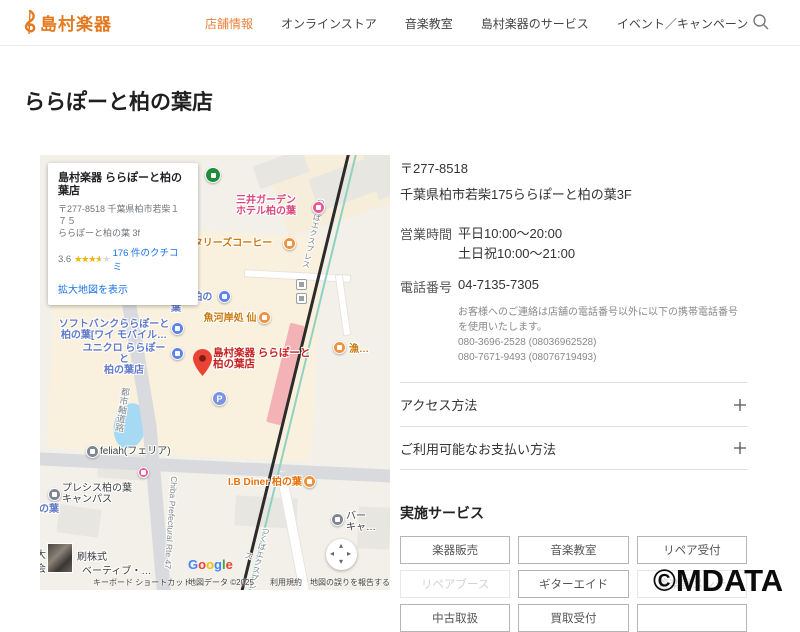 The image size is (800, 632). I want to click on treble-clef-icon, so click(30, 22).